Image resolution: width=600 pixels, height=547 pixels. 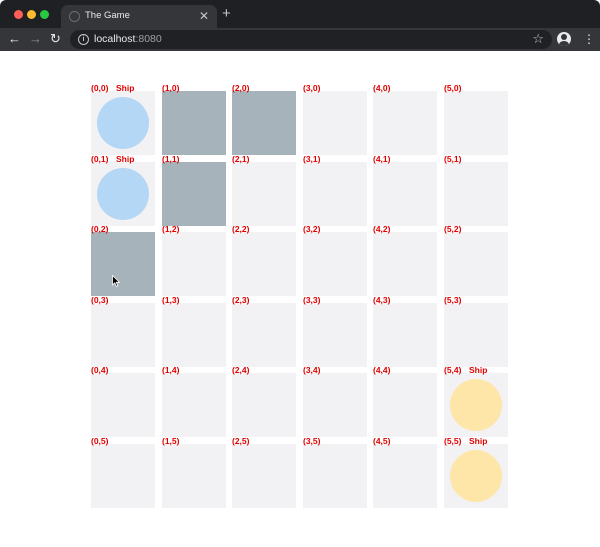 I want to click on cell-coordinate-label: (2,3), so click(x=241, y=300).